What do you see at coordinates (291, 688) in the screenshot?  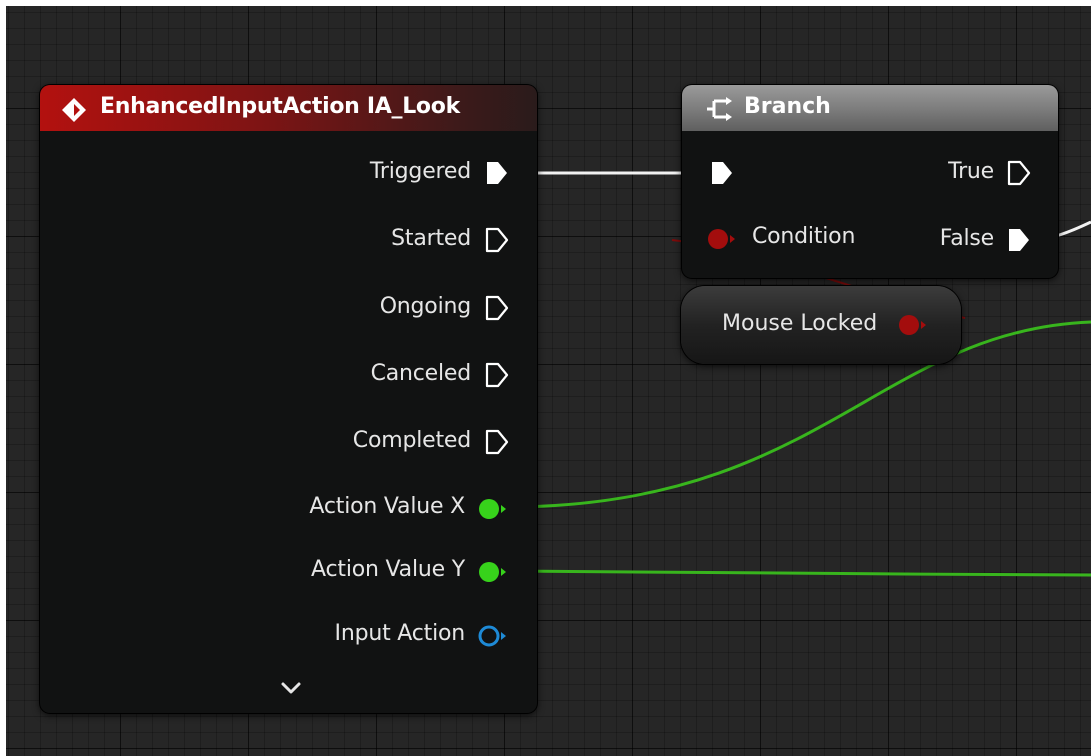 I see `chevron-down-icon` at bounding box center [291, 688].